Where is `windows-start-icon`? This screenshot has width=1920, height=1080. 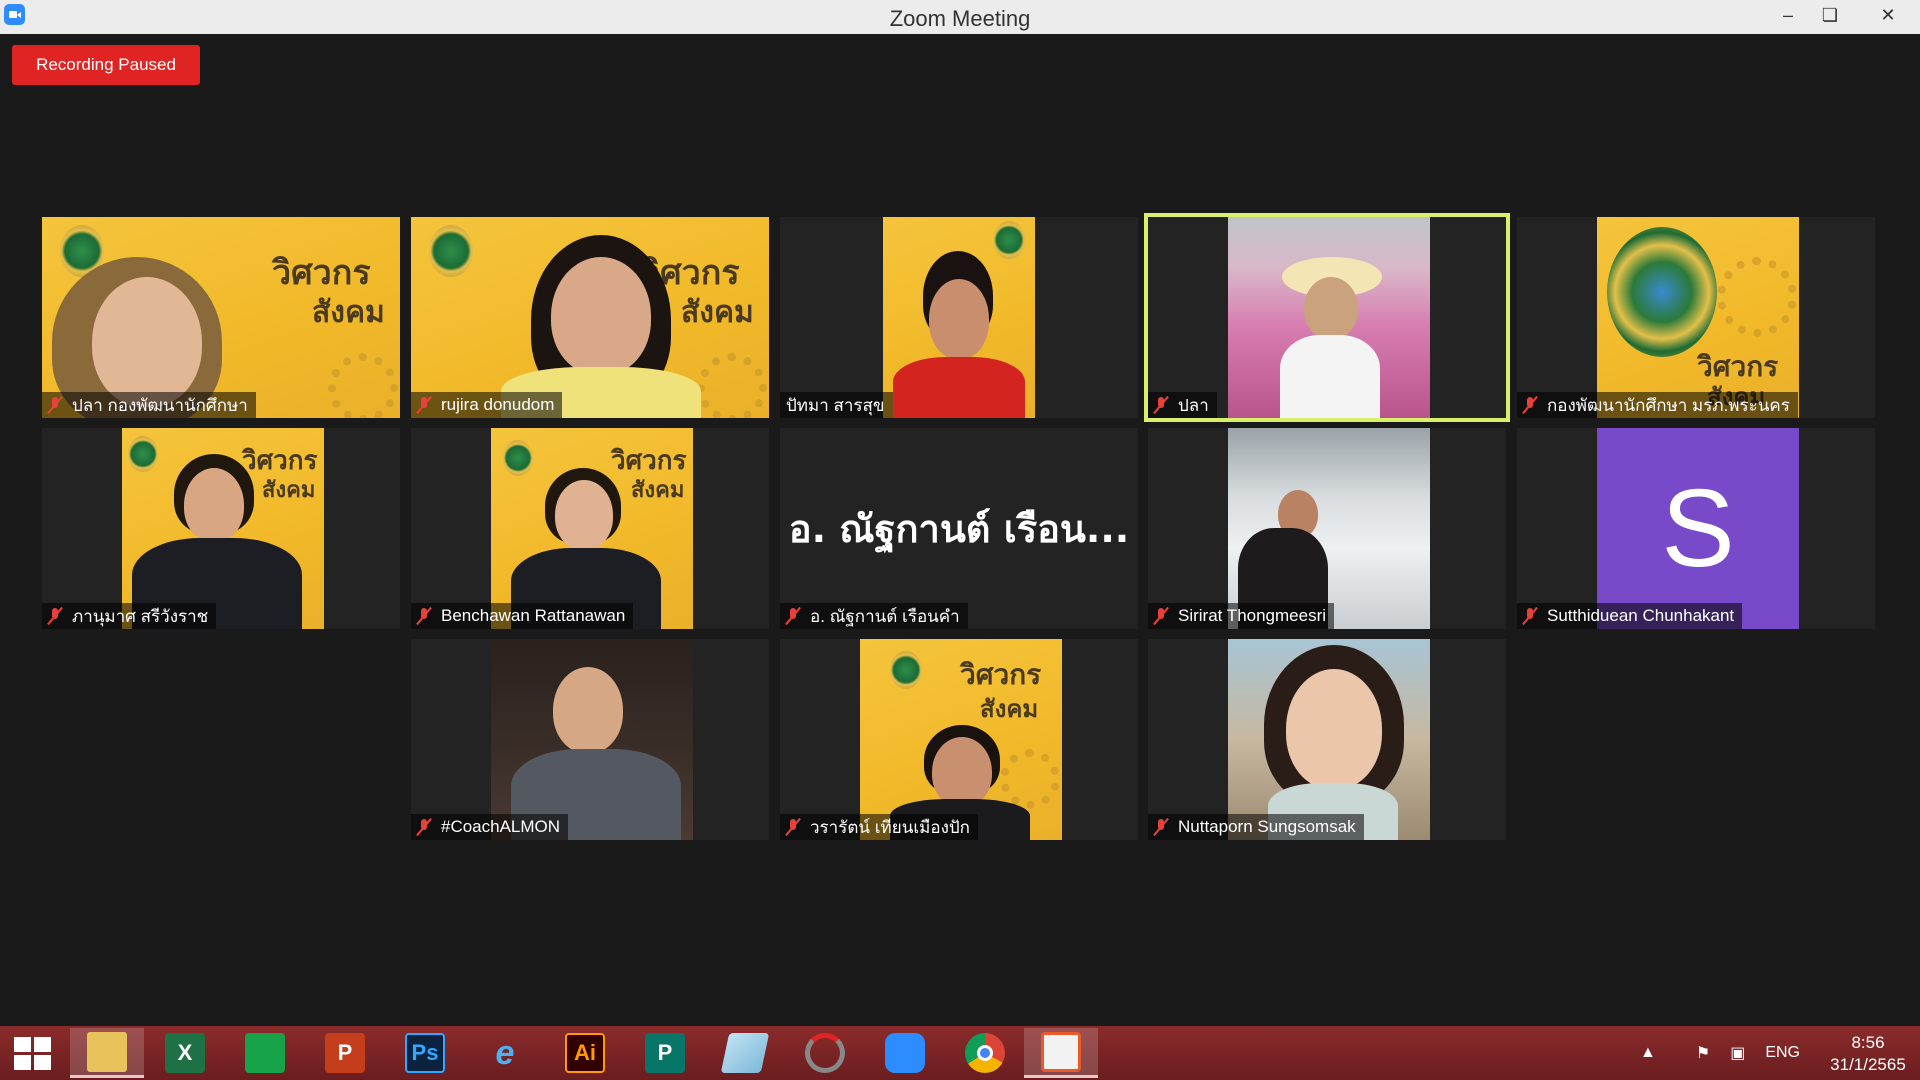
windows-start-icon is located at coordinates (33, 1054).